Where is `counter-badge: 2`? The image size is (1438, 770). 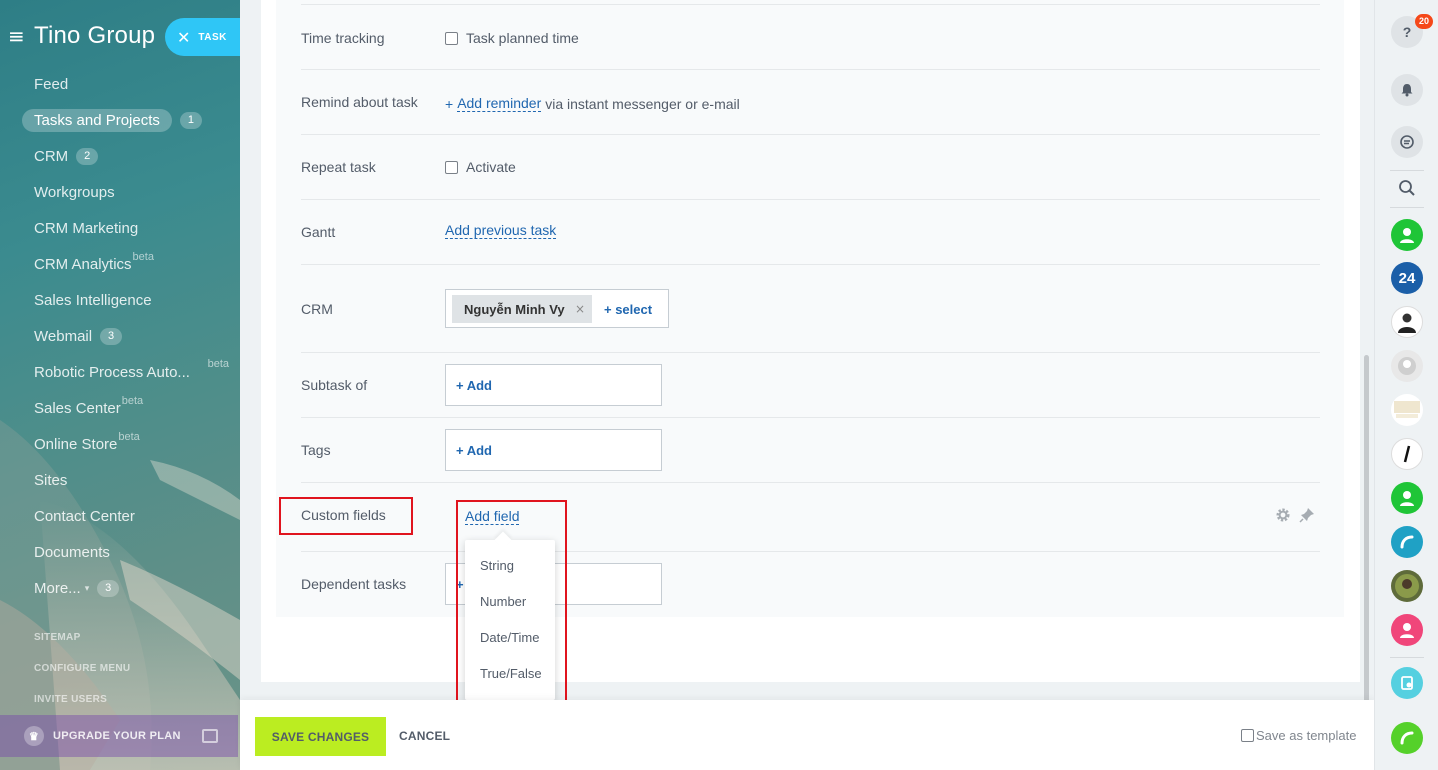
counter-badge: 2 is located at coordinates (87, 156).